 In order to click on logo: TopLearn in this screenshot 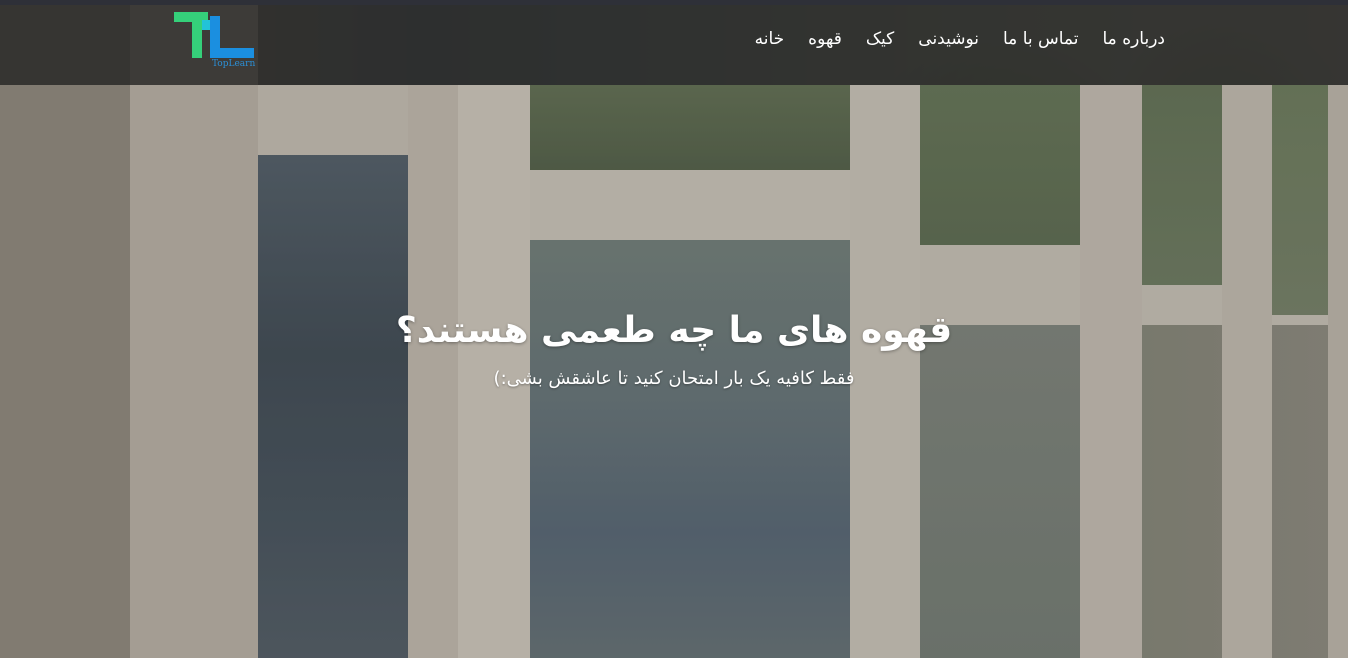, I will do `click(216, 44)`.